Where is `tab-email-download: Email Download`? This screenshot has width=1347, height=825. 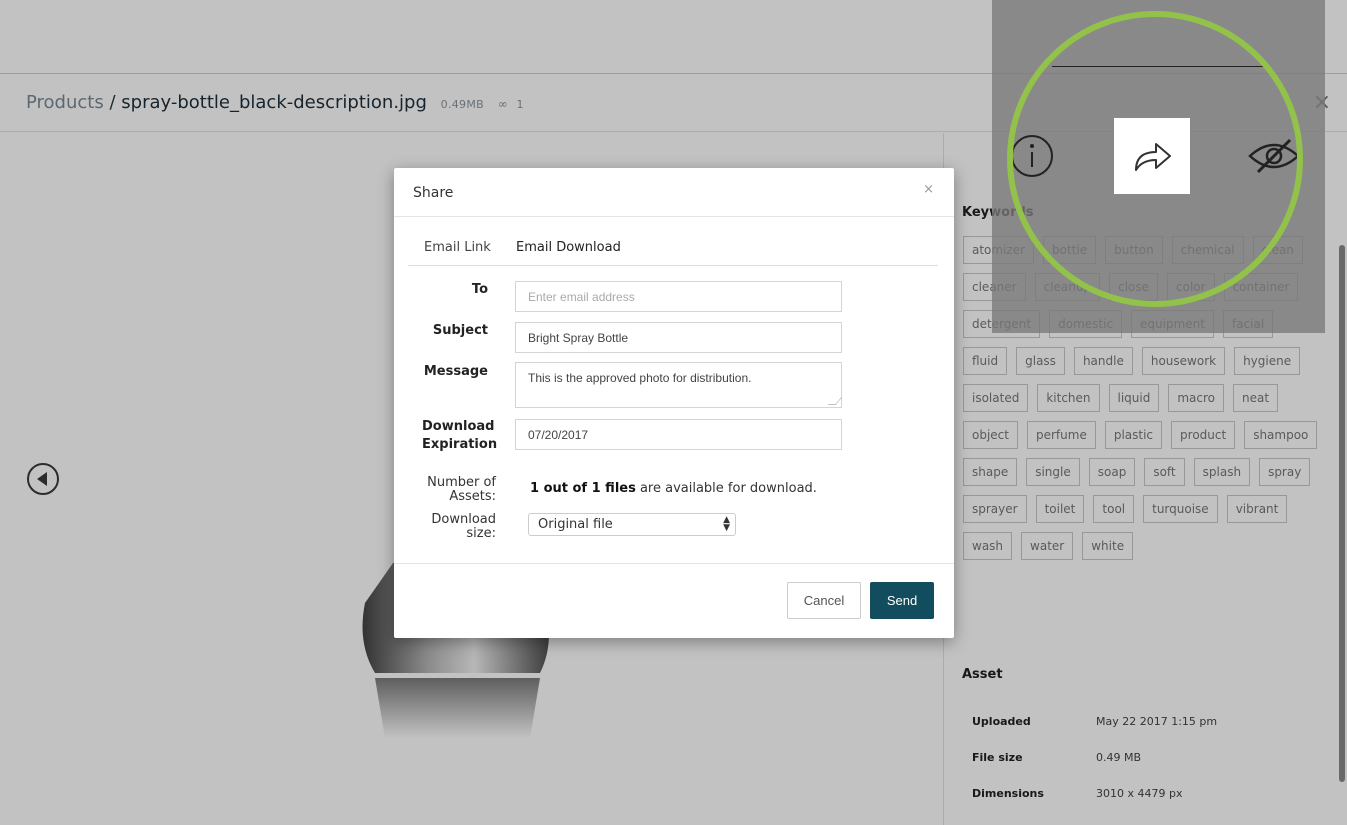 tab-email-download: Email Download is located at coordinates (568, 247).